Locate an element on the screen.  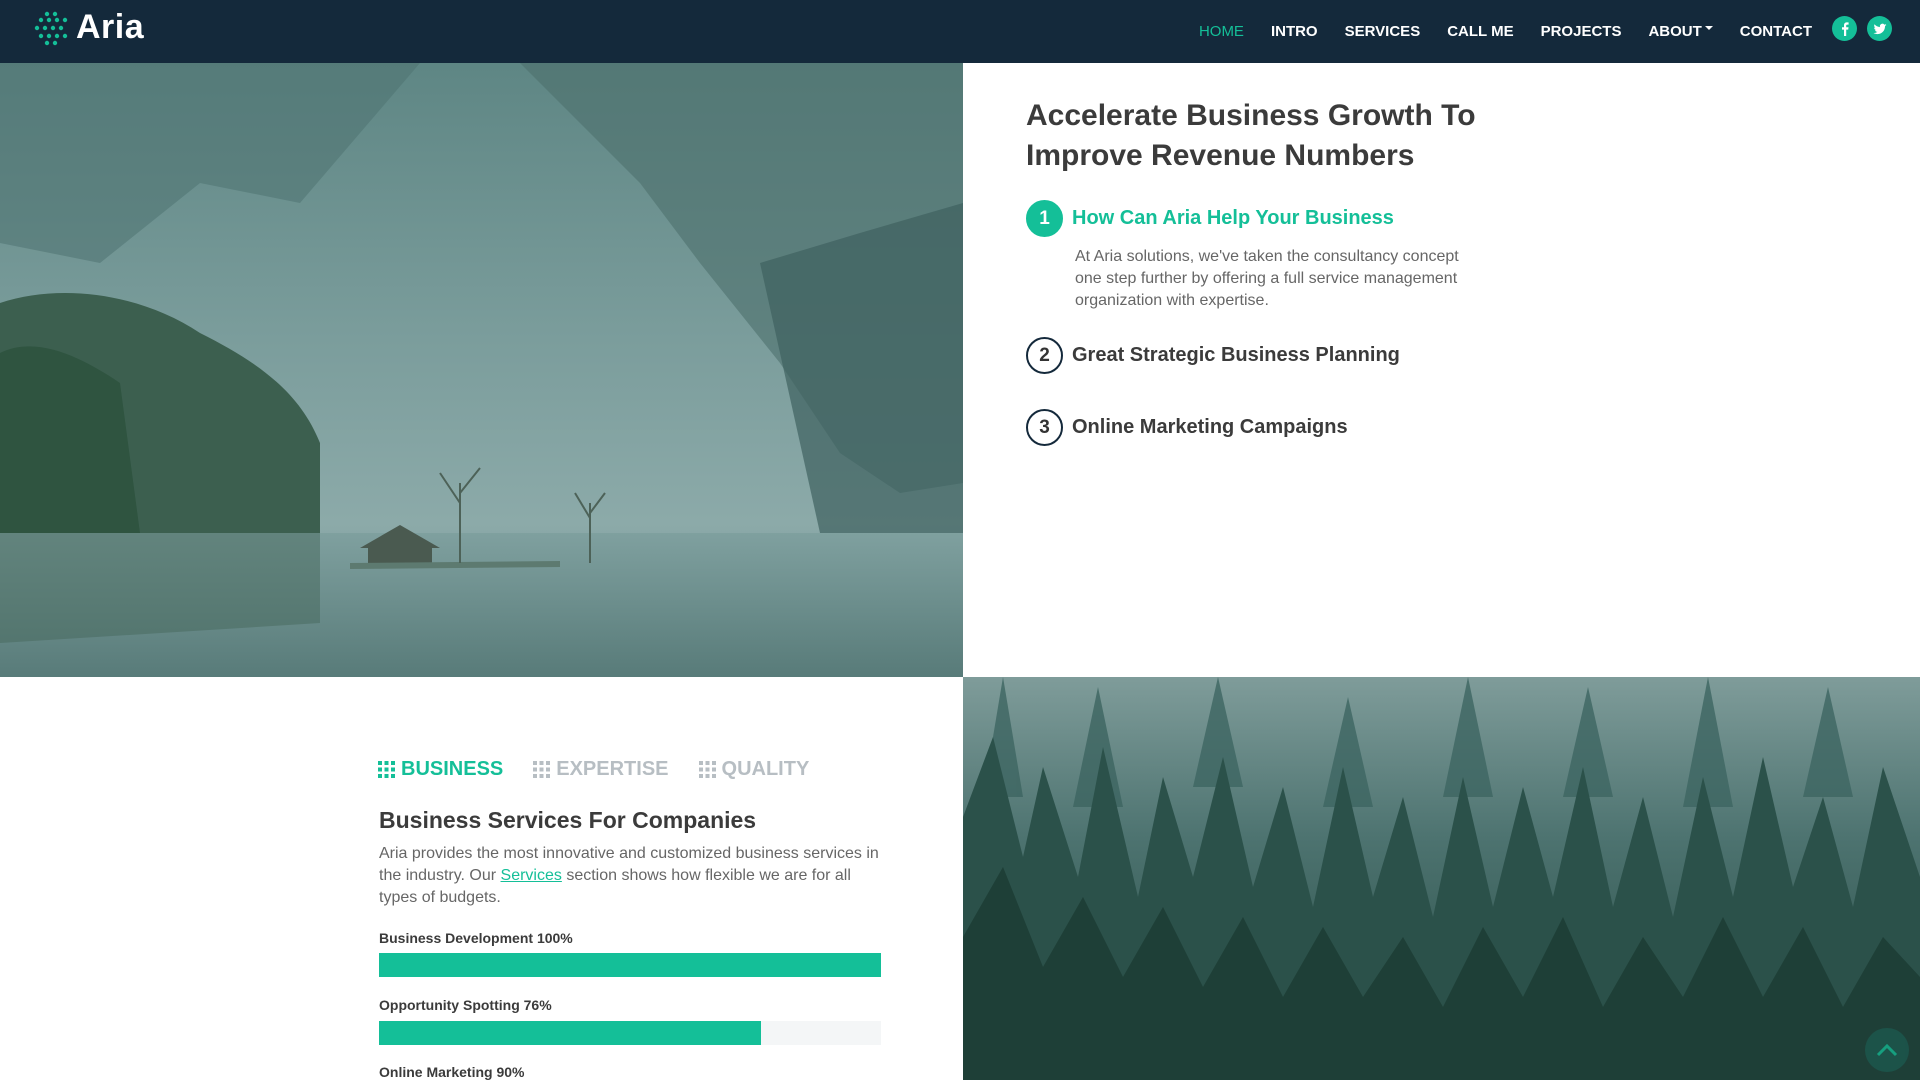
step-2: 2 Great Strategic Business Planning is located at coordinates (1213, 355).